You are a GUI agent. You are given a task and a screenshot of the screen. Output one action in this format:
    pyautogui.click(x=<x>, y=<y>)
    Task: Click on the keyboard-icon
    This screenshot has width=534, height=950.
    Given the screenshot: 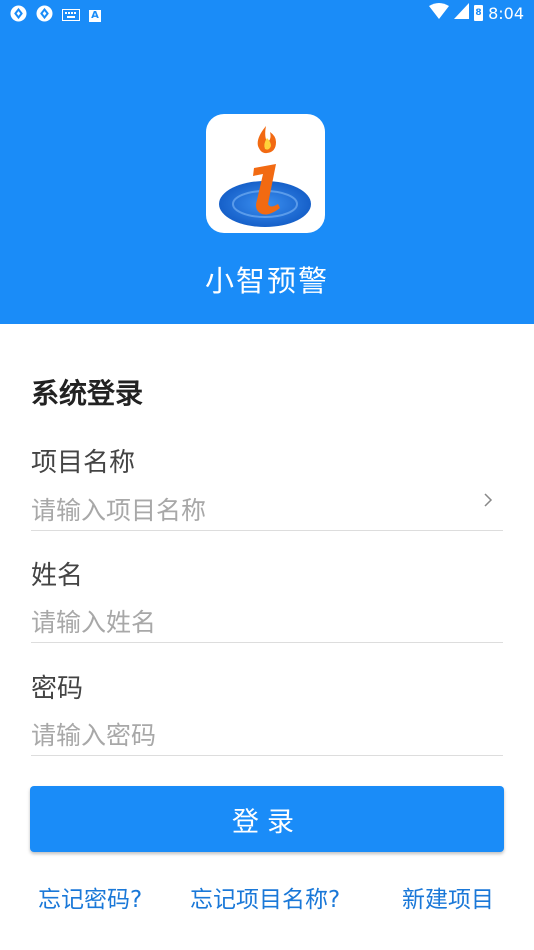 What is the action you would take?
    pyautogui.click(x=71, y=15)
    